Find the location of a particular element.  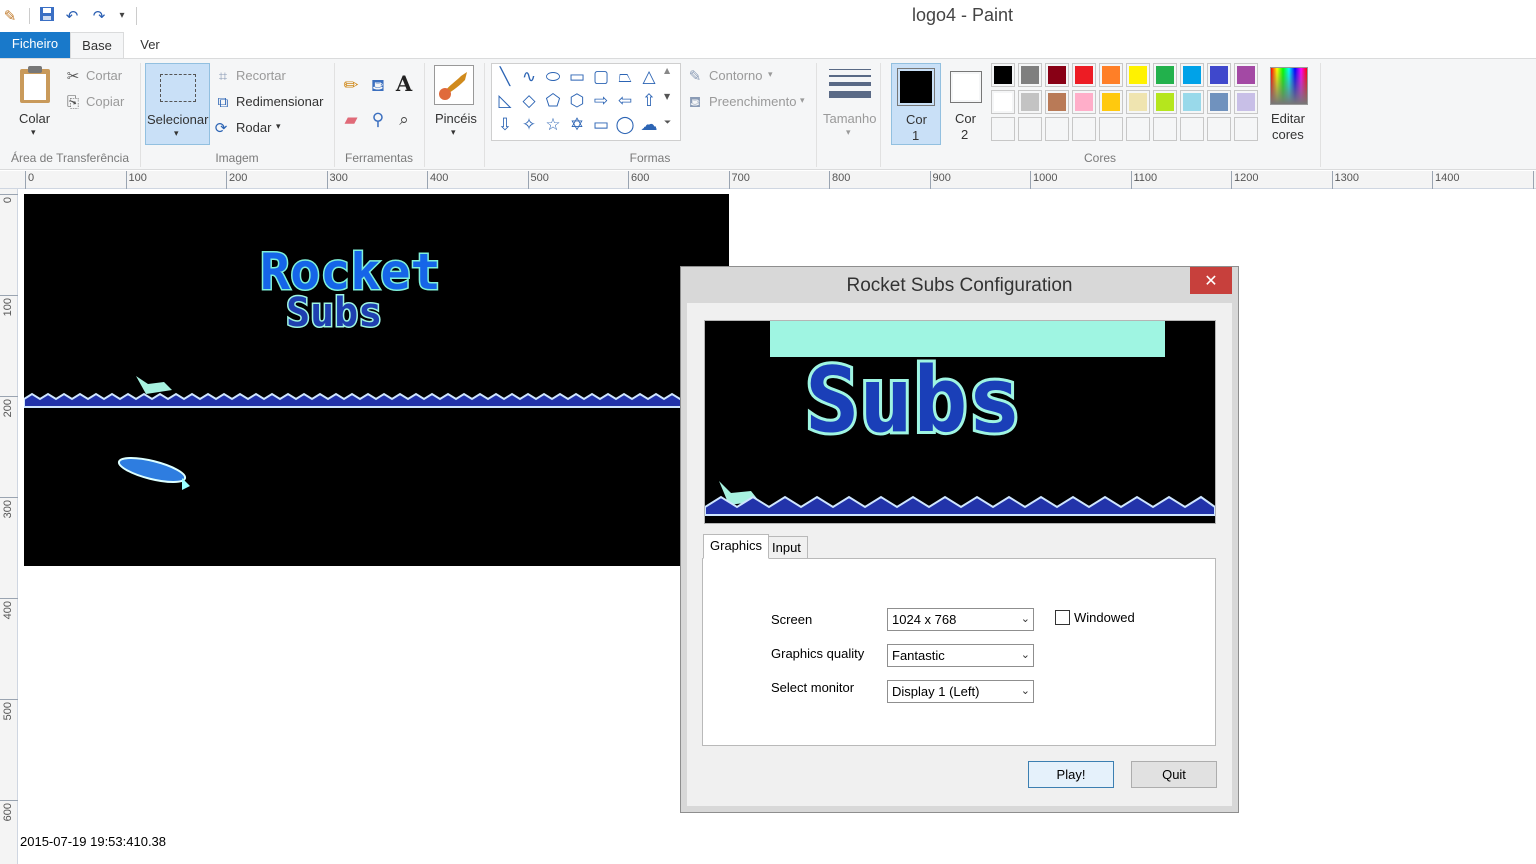

pentagon-shape-icon: ⬠ is located at coordinates (553, 101).